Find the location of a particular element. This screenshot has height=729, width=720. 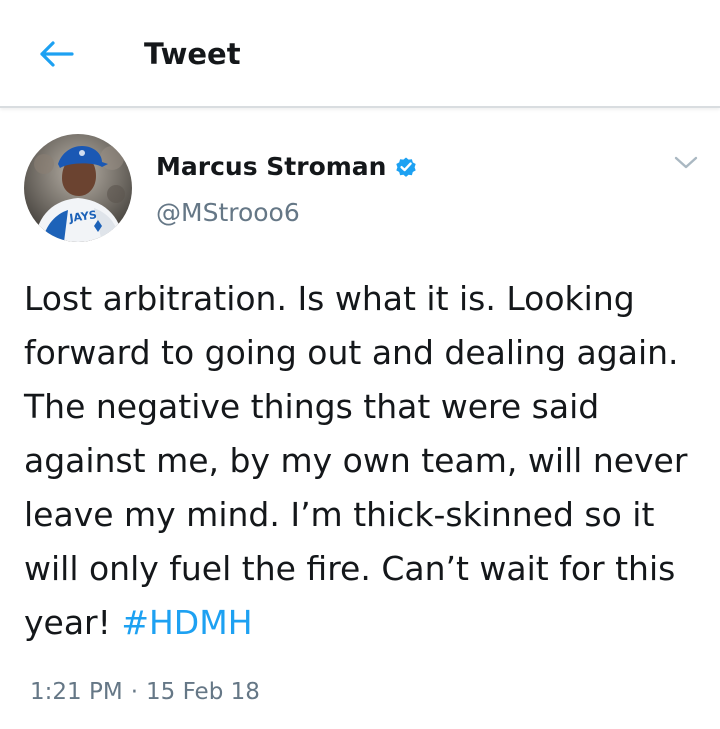

back-button is located at coordinates (56, 54).